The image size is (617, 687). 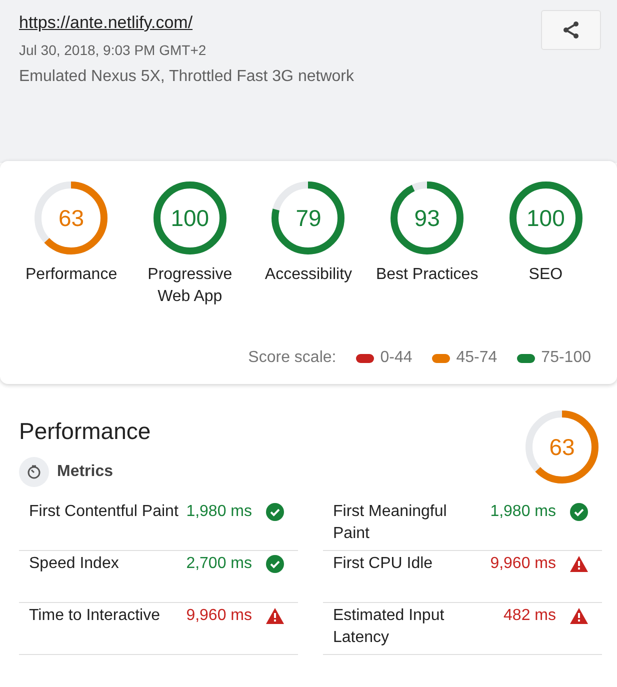 What do you see at coordinates (545, 275) in the screenshot?
I see `category-label: SEO` at bounding box center [545, 275].